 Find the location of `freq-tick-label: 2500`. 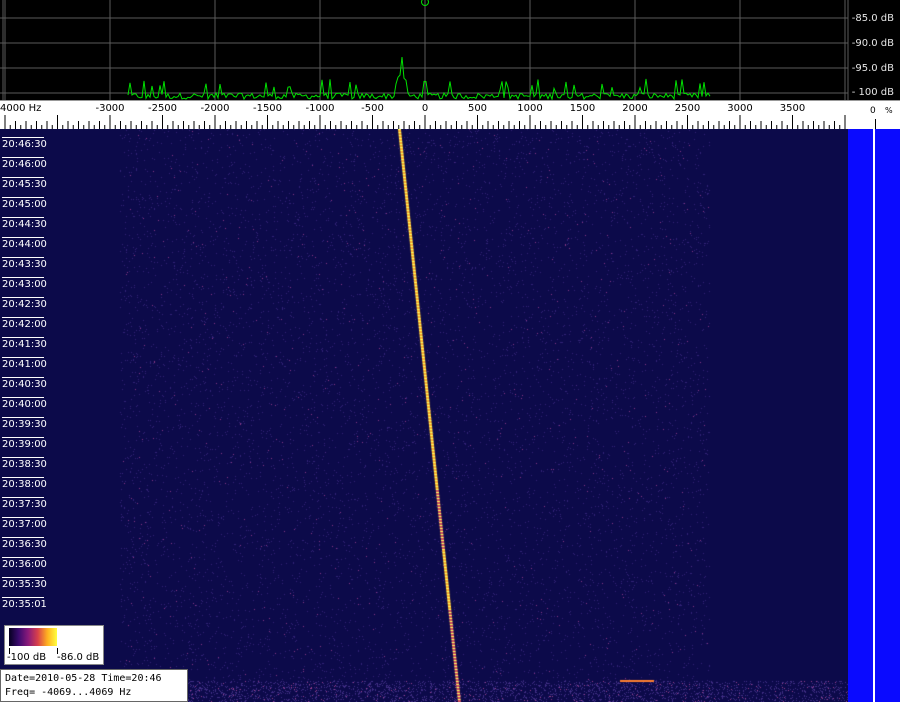

freq-tick-label: 2500 is located at coordinates (687, 108).